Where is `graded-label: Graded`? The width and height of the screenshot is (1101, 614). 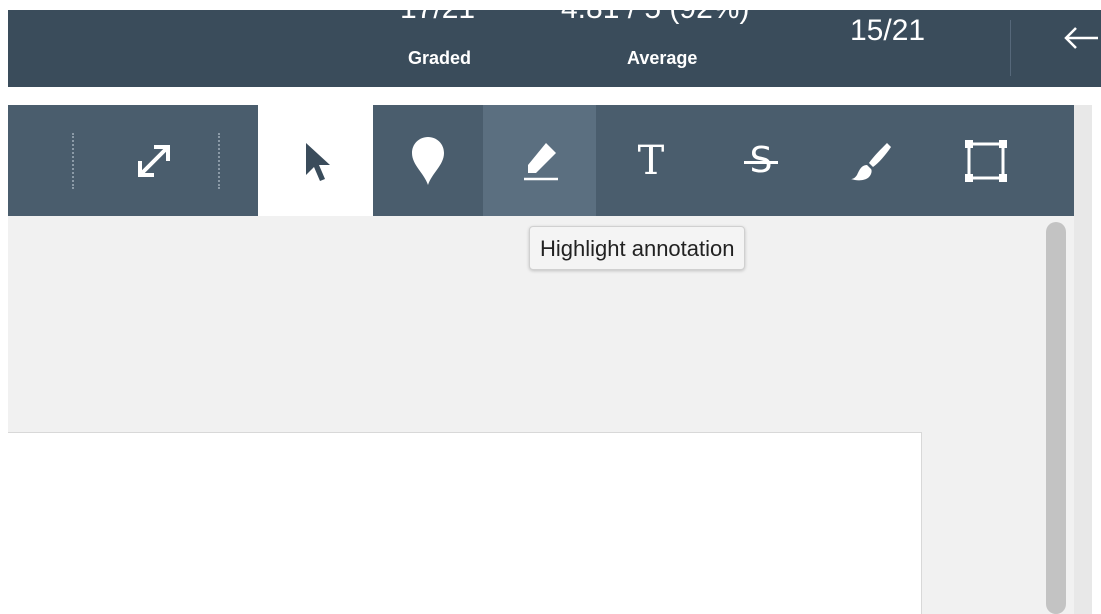 graded-label: Graded is located at coordinates (440, 58).